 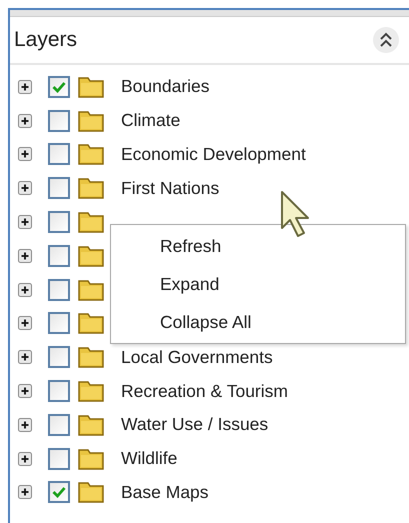 What do you see at coordinates (165, 492) in the screenshot?
I see `layer-label: Base Maps` at bounding box center [165, 492].